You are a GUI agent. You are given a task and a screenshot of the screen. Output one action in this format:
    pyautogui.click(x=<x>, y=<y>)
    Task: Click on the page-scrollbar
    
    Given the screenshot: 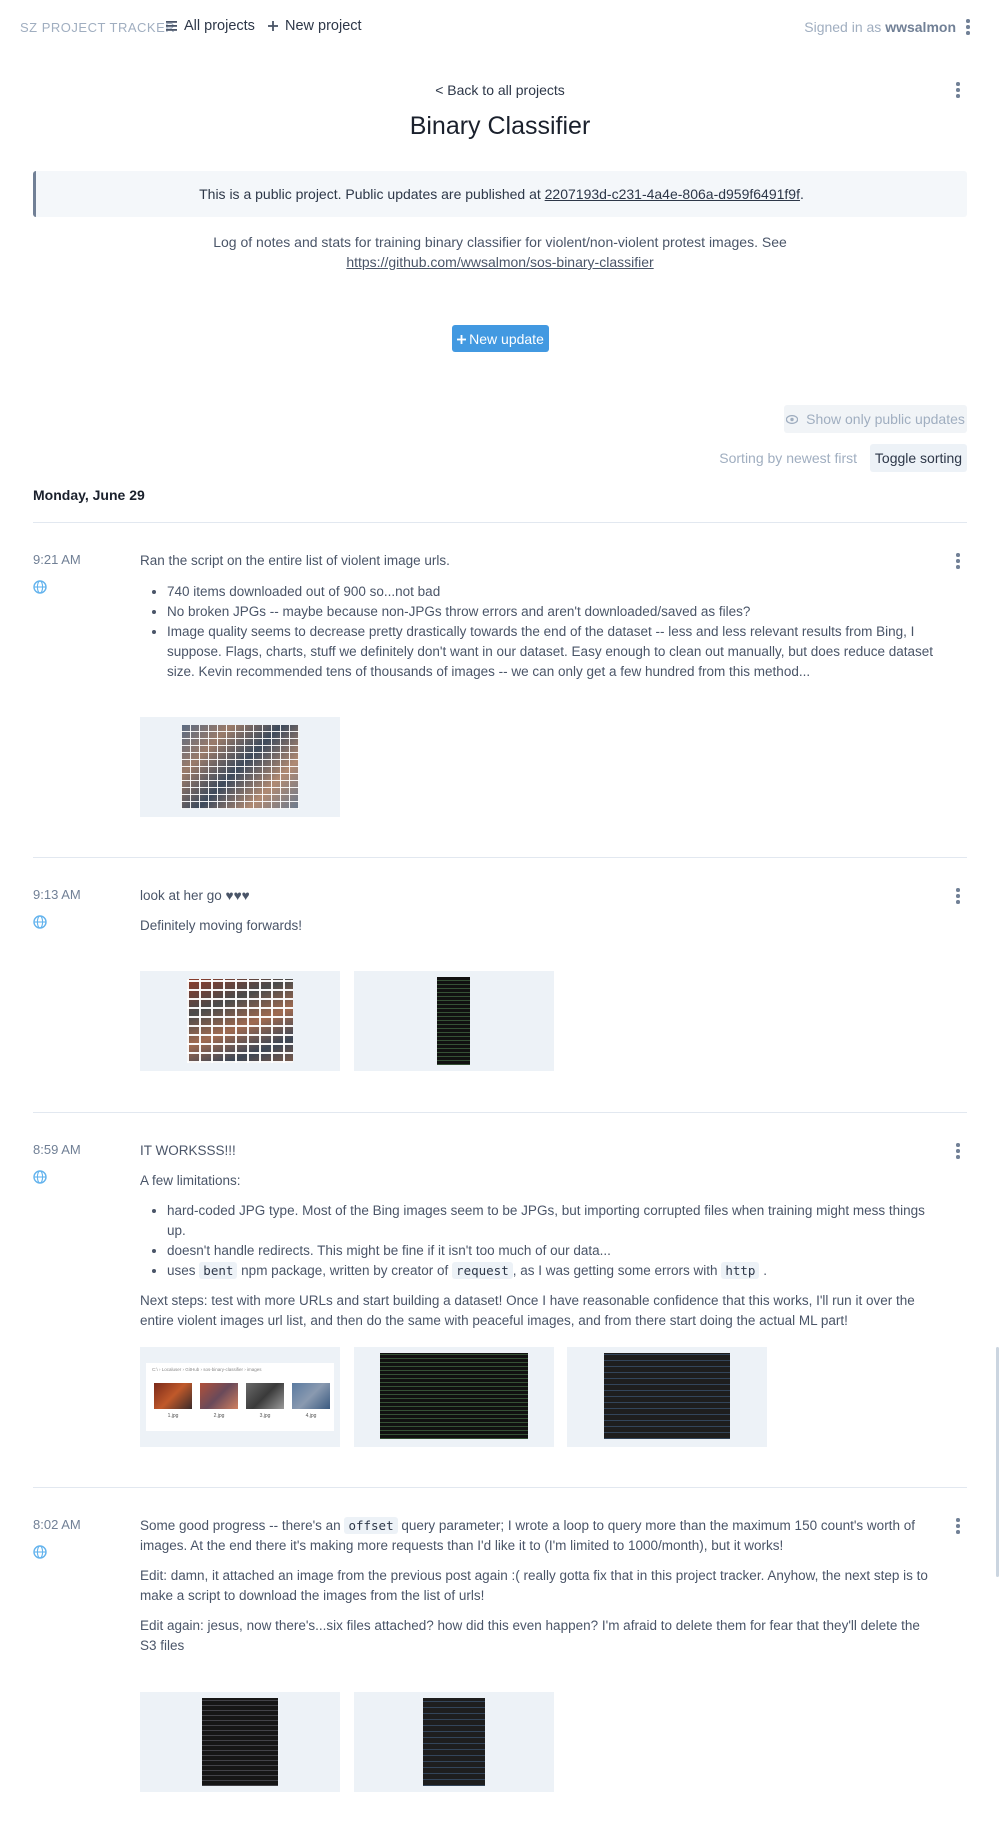 What is the action you would take?
    pyautogui.click(x=997, y=1462)
    